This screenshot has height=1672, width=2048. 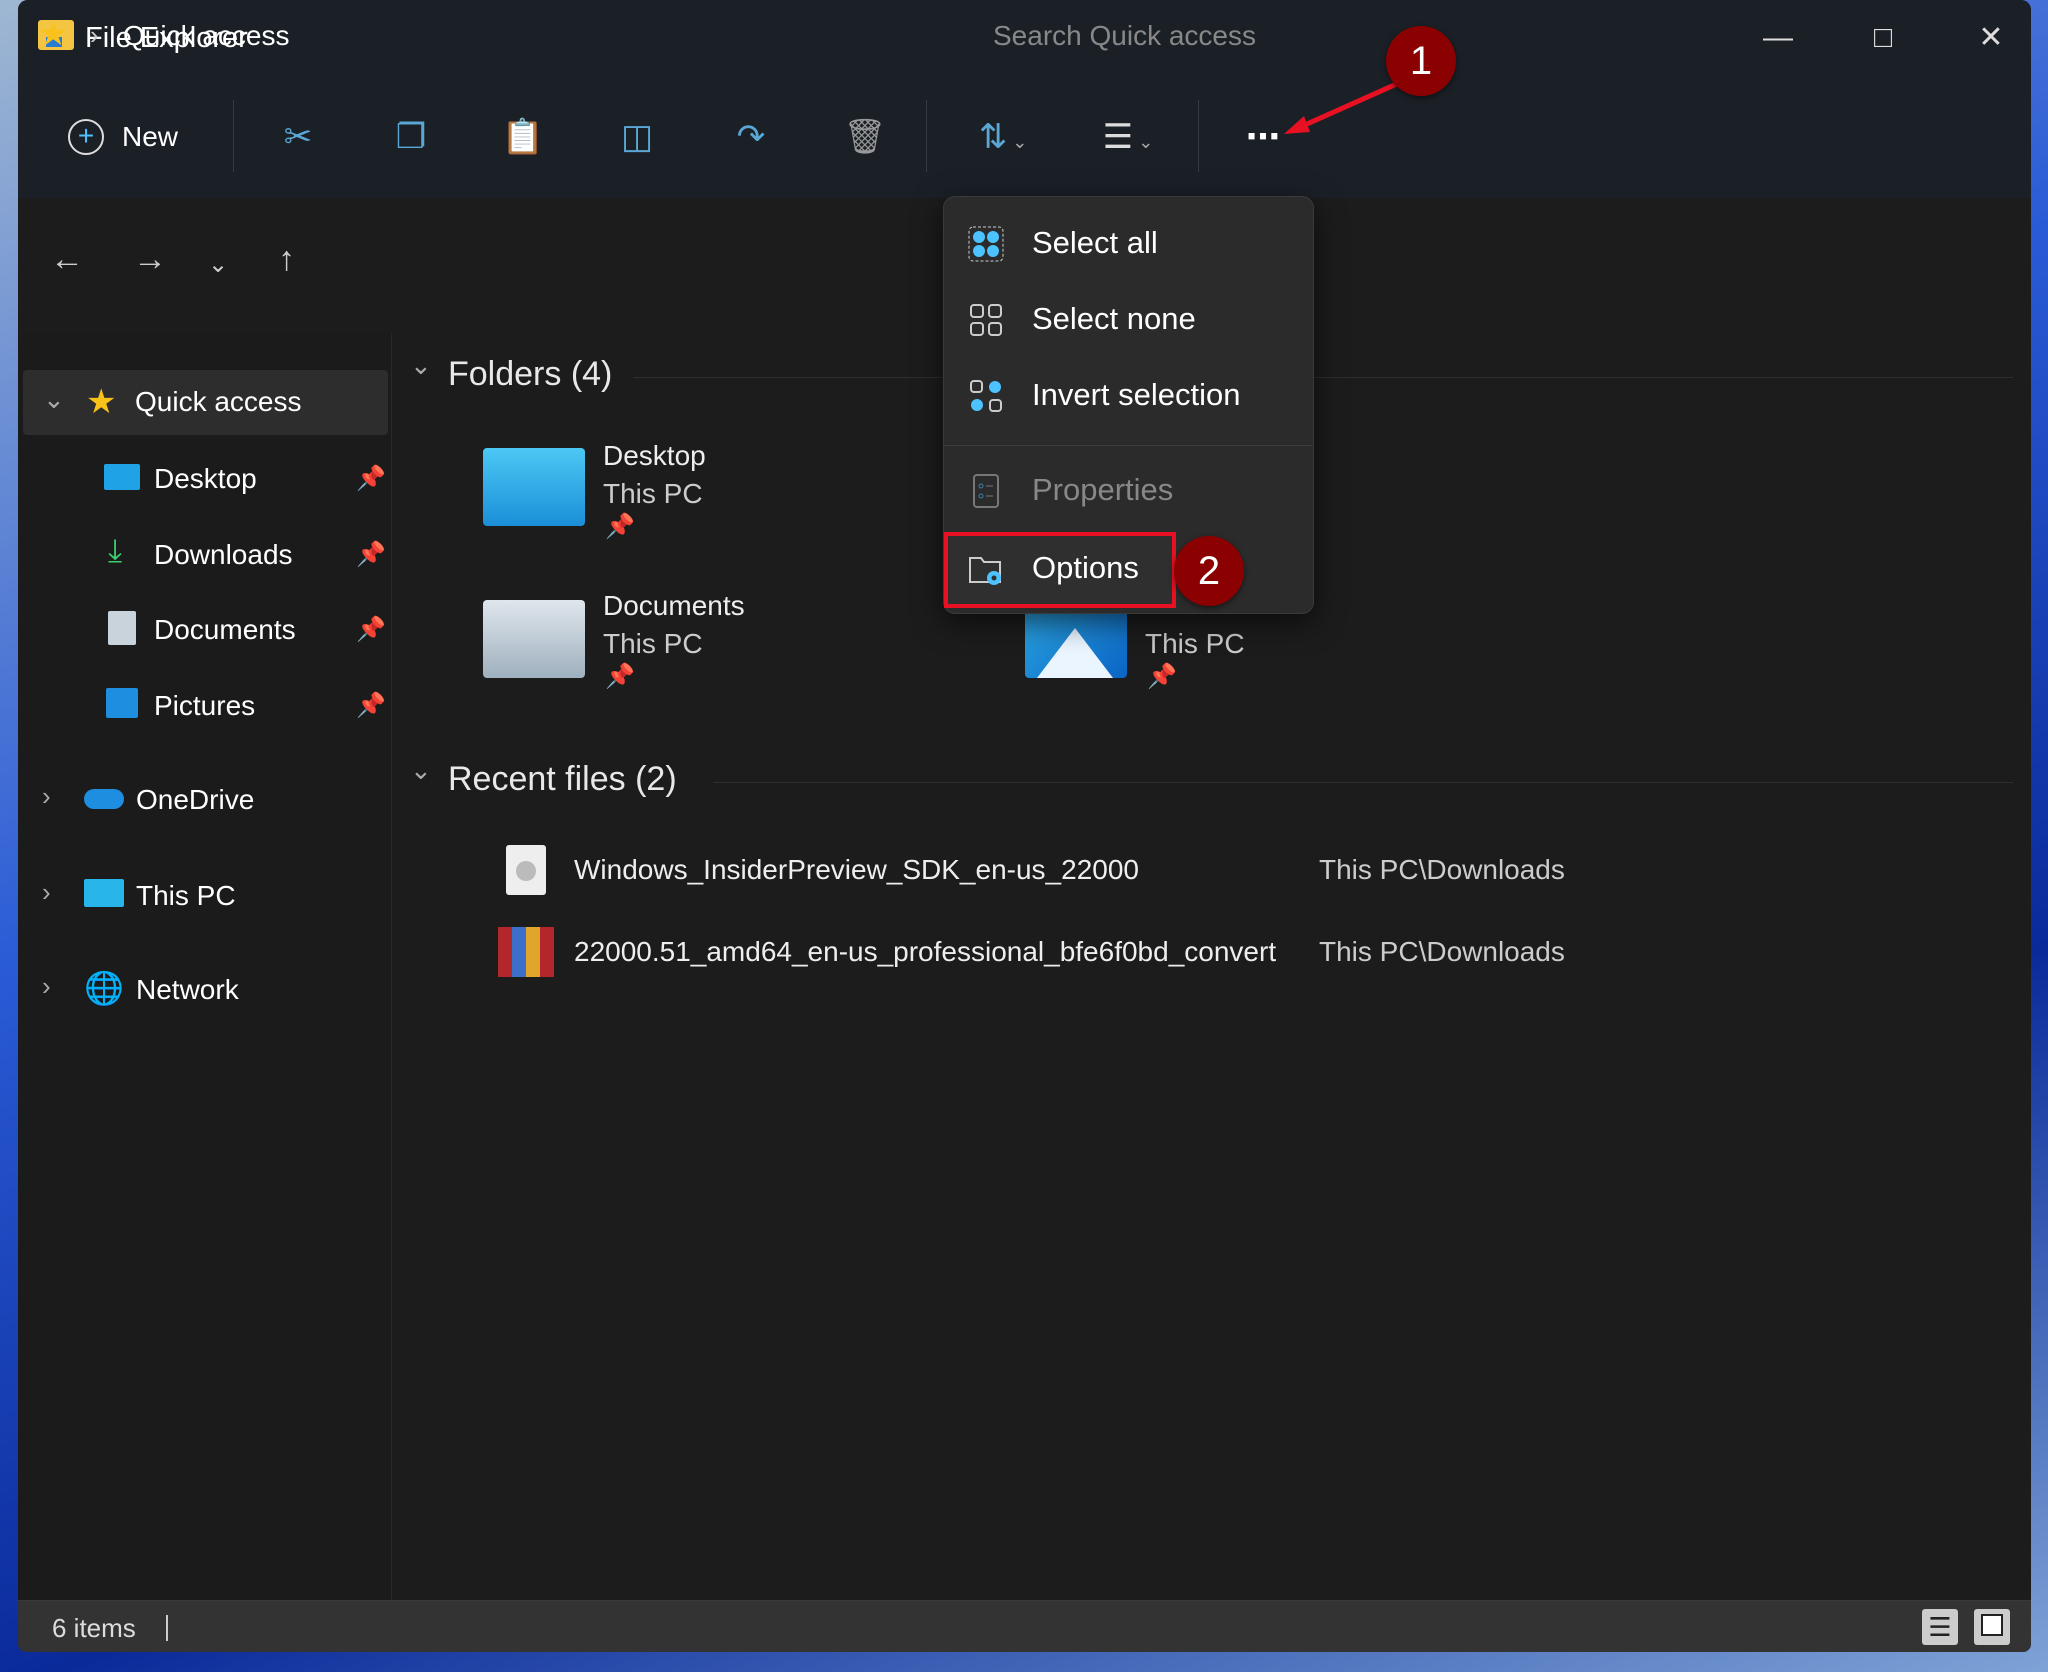 What do you see at coordinates (122, 477) in the screenshot?
I see `desktop-icon` at bounding box center [122, 477].